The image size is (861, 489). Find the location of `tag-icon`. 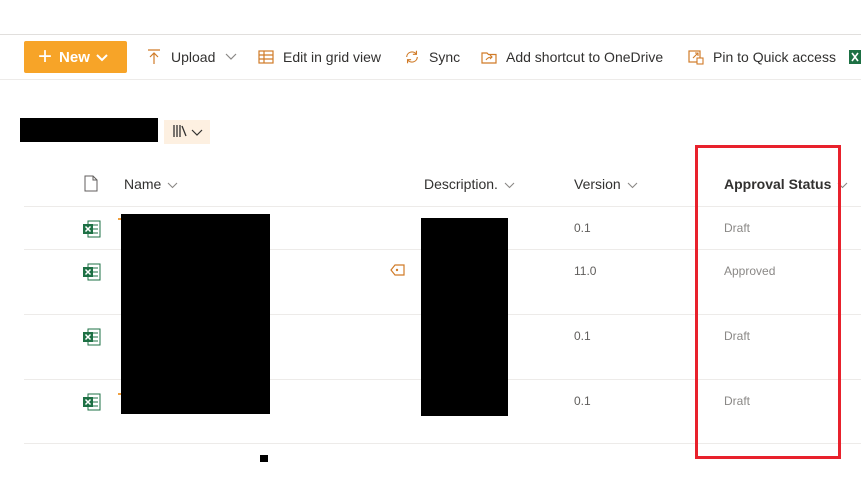

tag-icon is located at coordinates (398, 270).